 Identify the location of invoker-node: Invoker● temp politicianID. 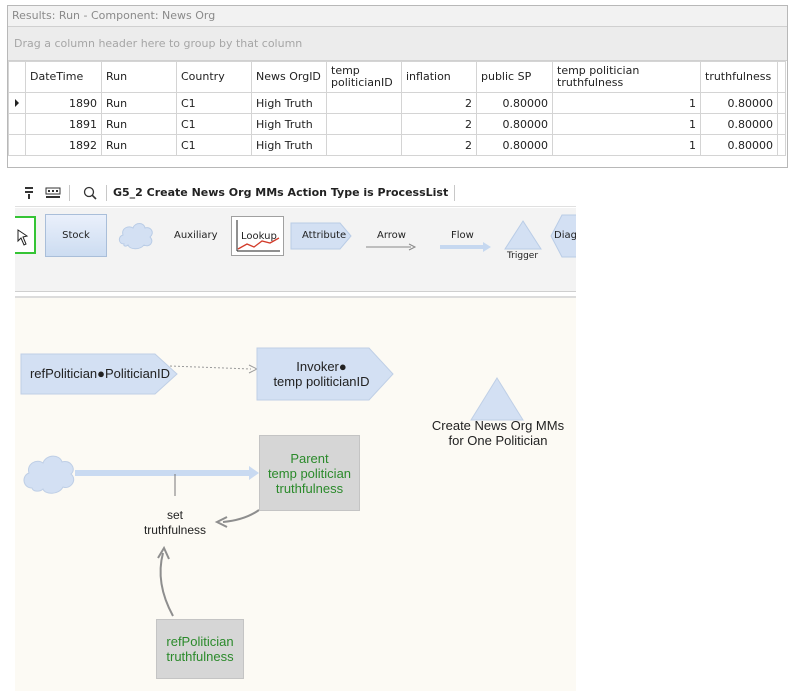
(321, 374).